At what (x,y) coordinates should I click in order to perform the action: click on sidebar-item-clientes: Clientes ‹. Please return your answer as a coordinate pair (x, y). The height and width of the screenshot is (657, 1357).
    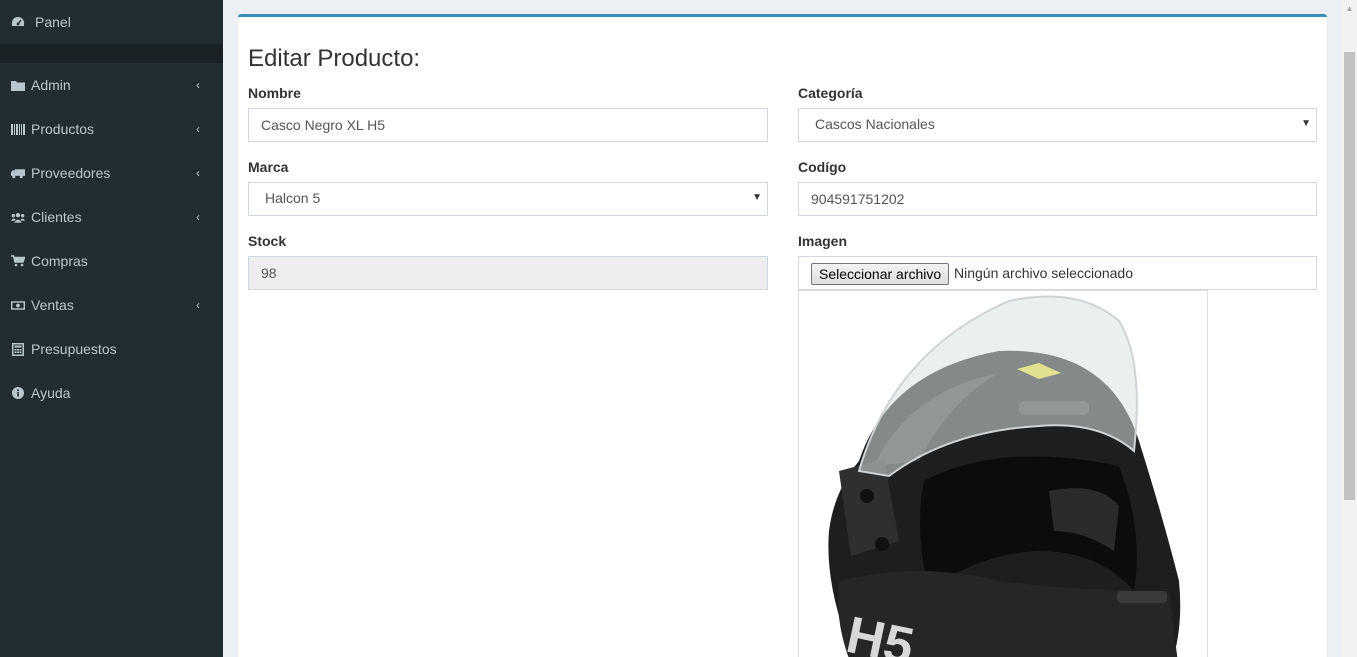
    Looking at the image, I should click on (111, 217).